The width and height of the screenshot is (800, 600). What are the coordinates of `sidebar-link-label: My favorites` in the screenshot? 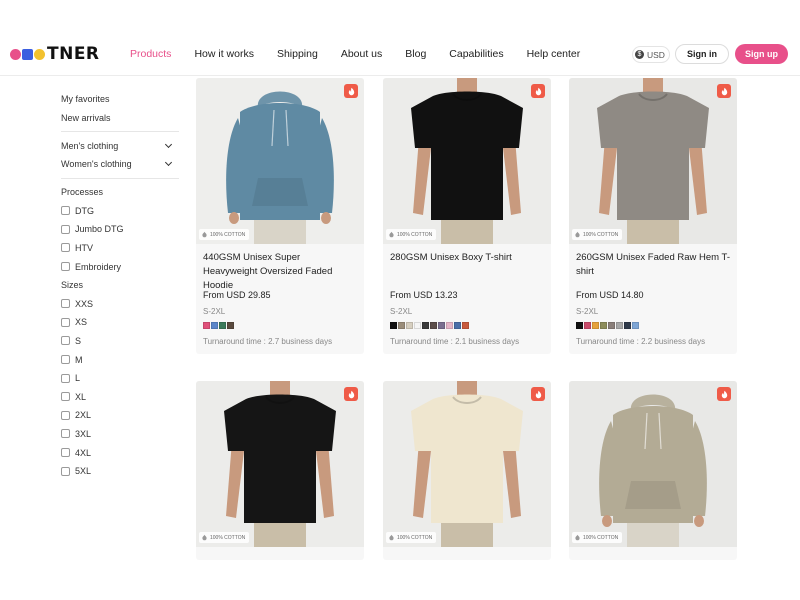 It's located at (85, 99).